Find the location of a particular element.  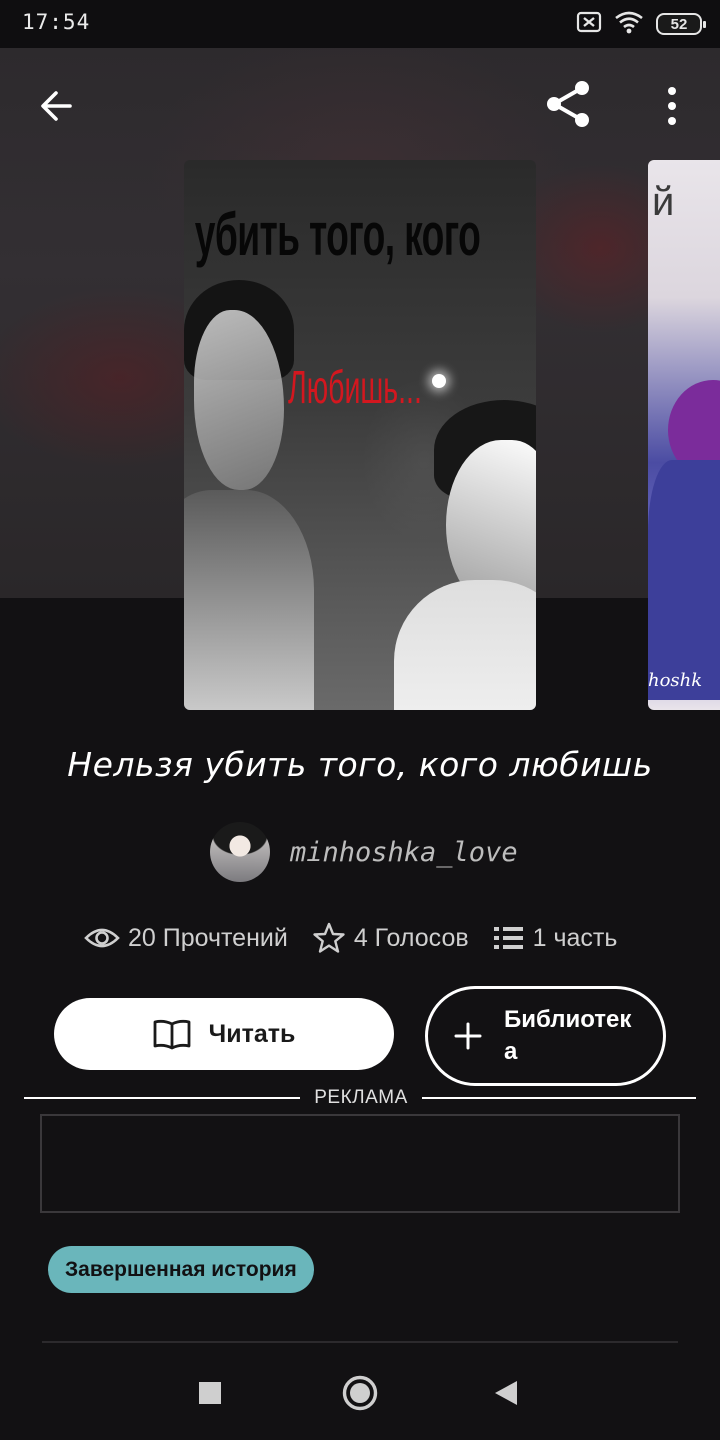

read-button-label: Читать is located at coordinates (252, 1033).